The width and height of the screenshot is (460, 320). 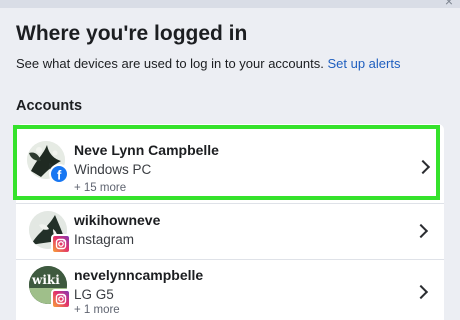 What do you see at coordinates (146, 150) in the screenshot?
I see `account-name: Neve Lynn Campbelle` at bounding box center [146, 150].